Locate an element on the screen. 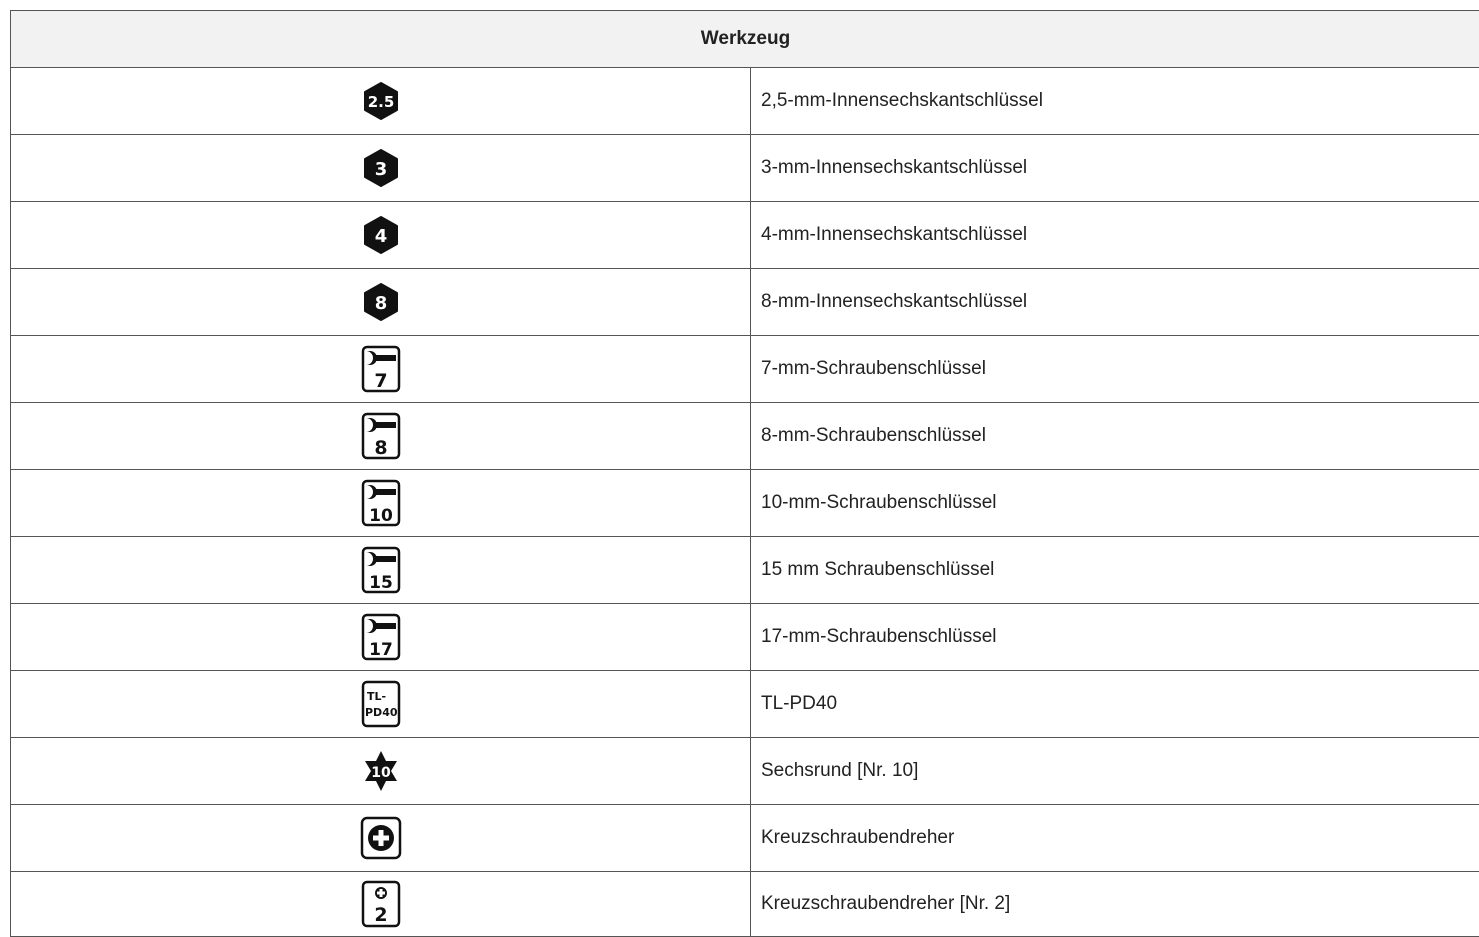 This screenshot has width=1479, height=937. table-row: 2.5 2,5-mm-Innensechskantschlüssel is located at coordinates (745, 101).